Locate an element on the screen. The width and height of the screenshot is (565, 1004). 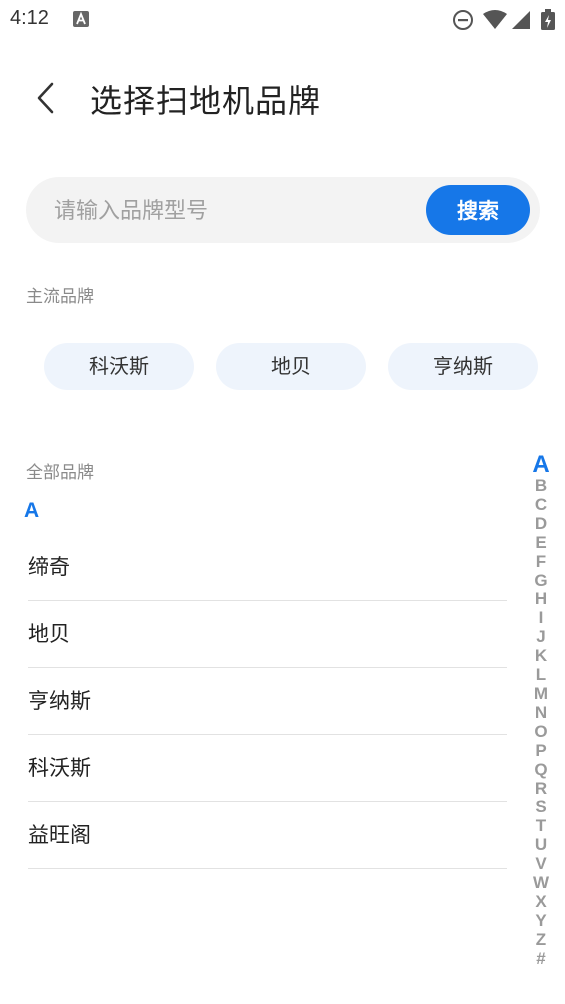
popular-brand-chip: 地贝 is located at coordinates (291, 366).